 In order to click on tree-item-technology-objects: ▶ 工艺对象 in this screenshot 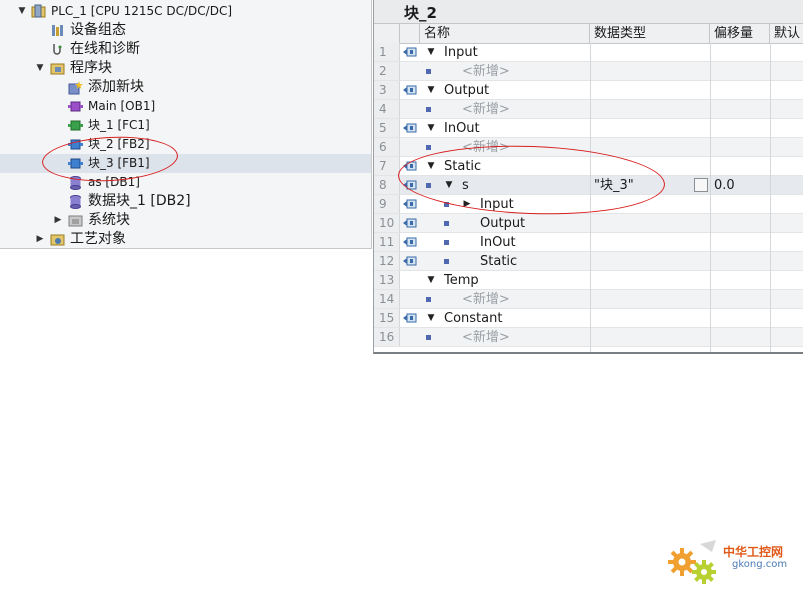, I will do `click(185, 239)`.